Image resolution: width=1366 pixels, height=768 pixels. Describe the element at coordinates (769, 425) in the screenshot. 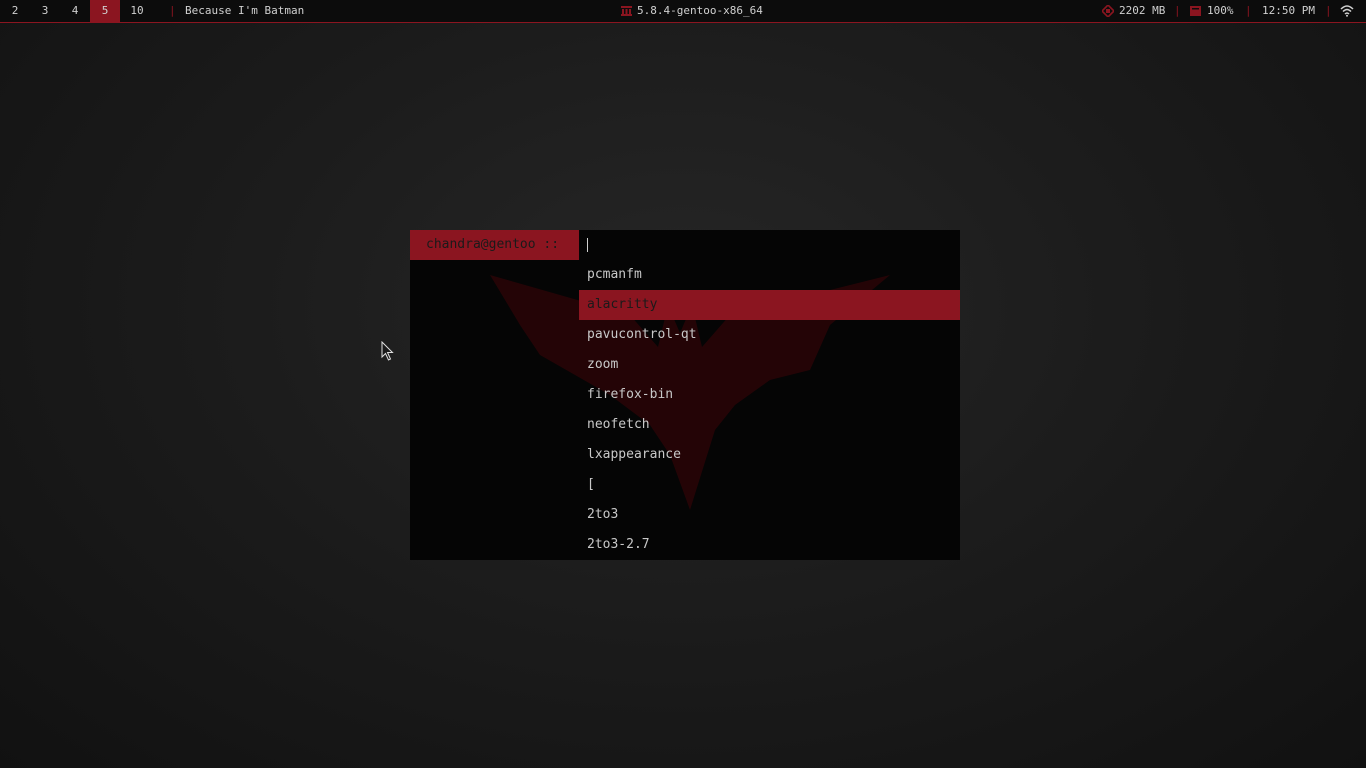

I see `result-item-neofetch: neofetch` at that location.